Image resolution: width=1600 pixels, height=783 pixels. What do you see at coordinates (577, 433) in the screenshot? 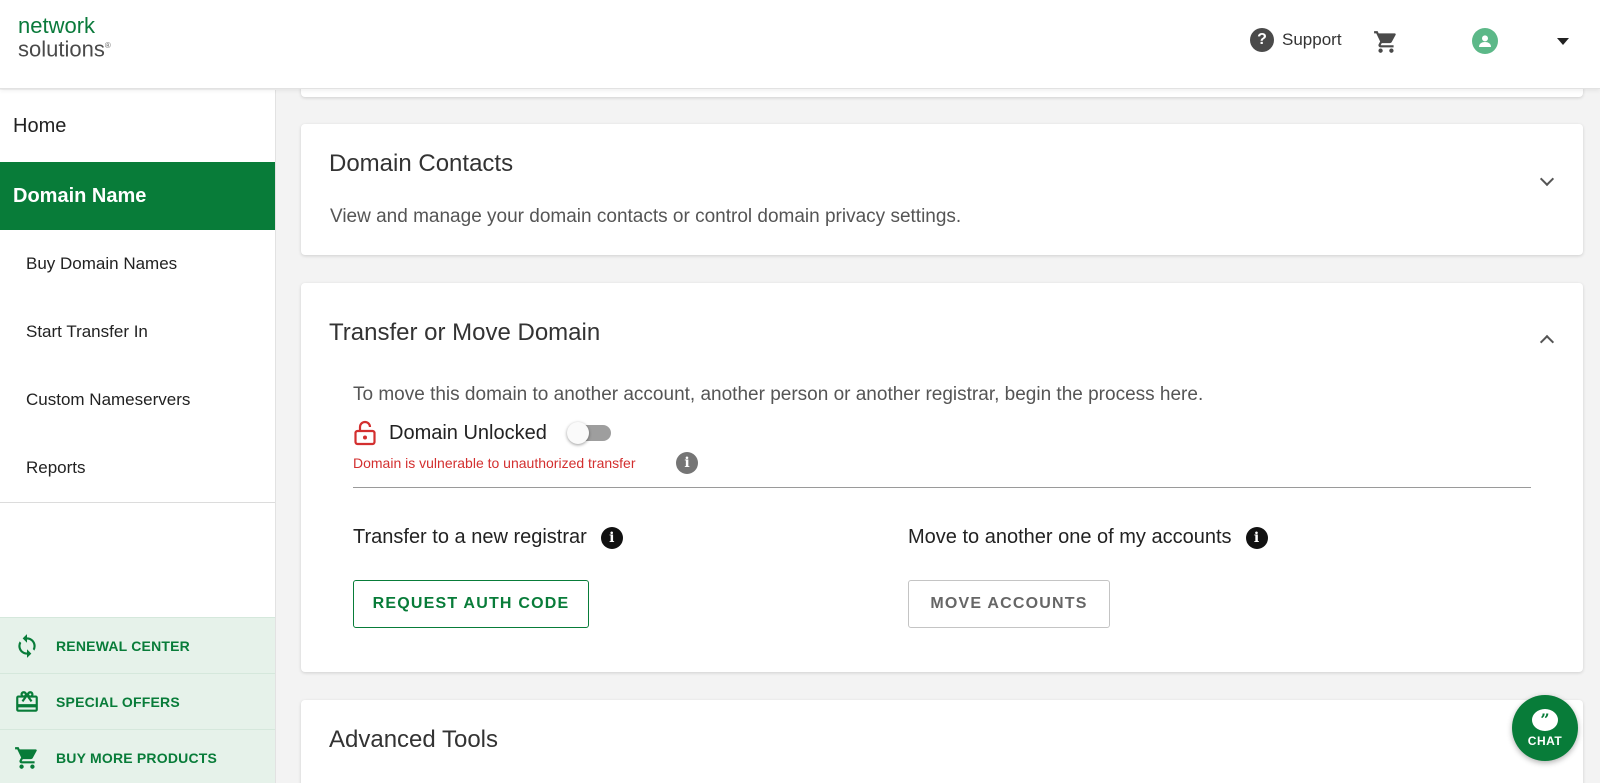
I see `toggle-knob` at bounding box center [577, 433].